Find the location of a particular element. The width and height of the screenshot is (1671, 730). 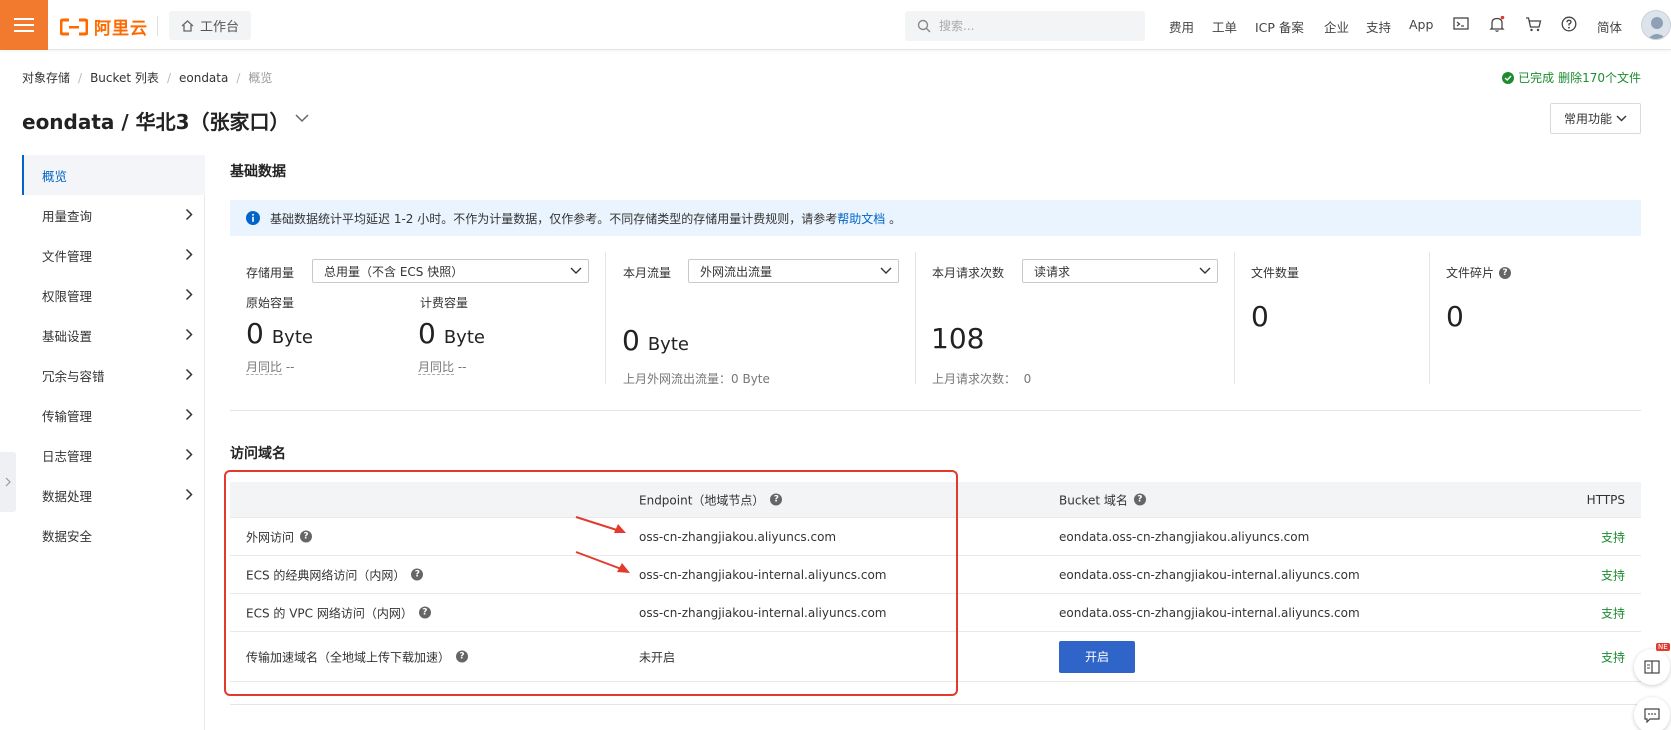

endpoint-header-label: Endpoint（地域节点） is located at coordinates (702, 500).